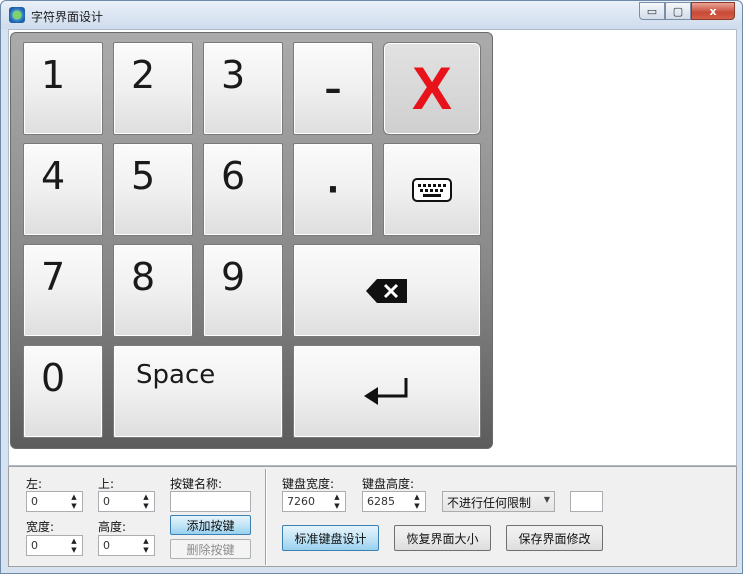 The width and height of the screenshot is (743, 574). What do you see at coordinates (210, 549) in the screenshot?
I see `delete-key-button: 删除按键` at bounding box center [210, 549].